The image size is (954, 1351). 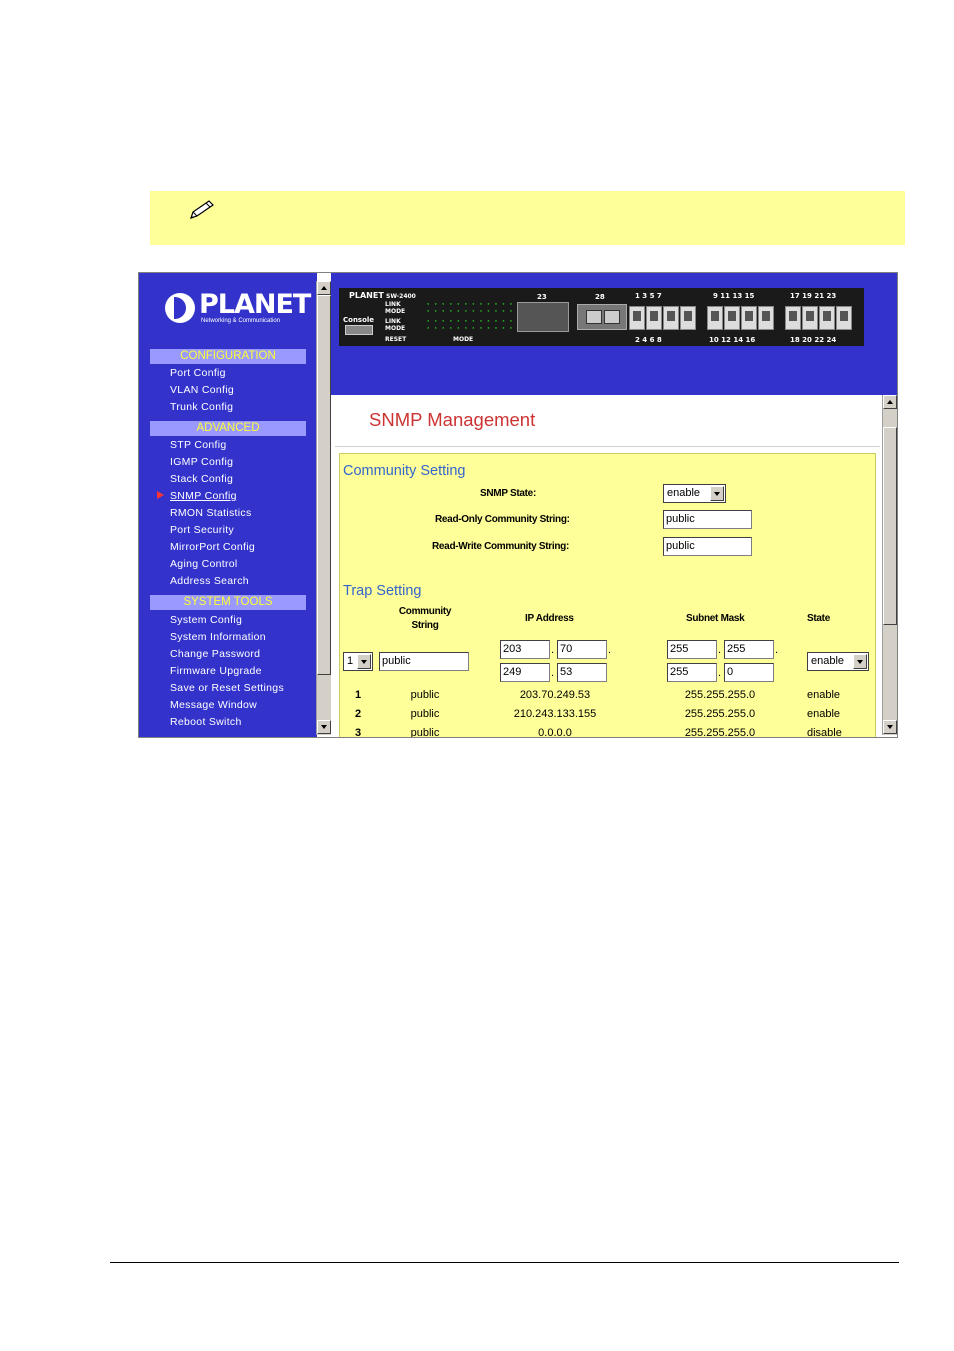 I want to click on nav-item-rmon-statistics: RMON Statistics, so click(x=211, y=513).